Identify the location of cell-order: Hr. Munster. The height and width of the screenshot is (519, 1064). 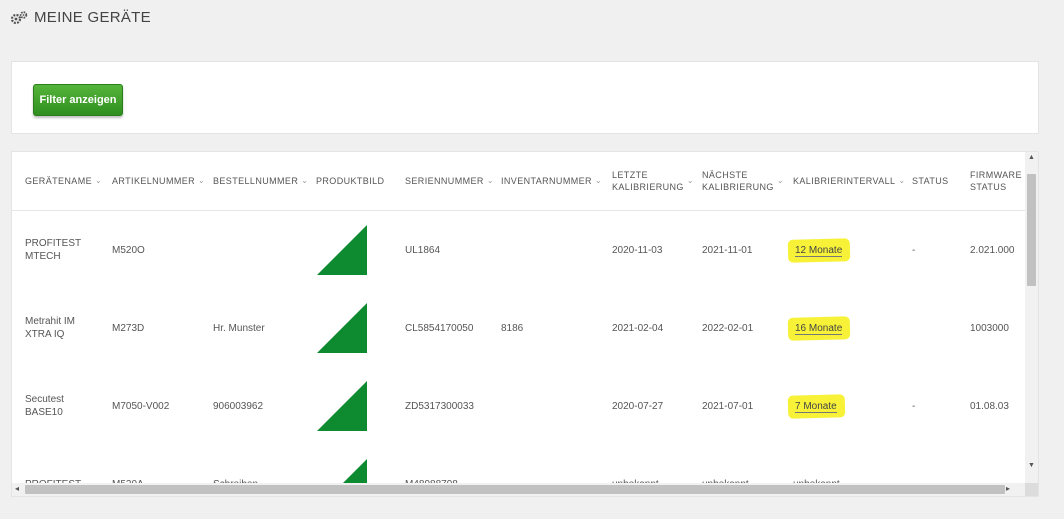
(239, 328).